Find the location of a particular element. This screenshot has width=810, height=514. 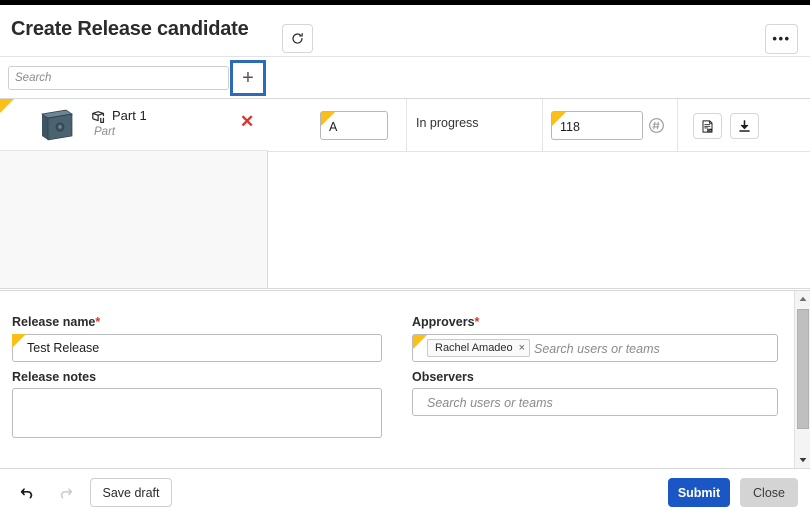

svg-text: On is located at coordinates (710, 130).